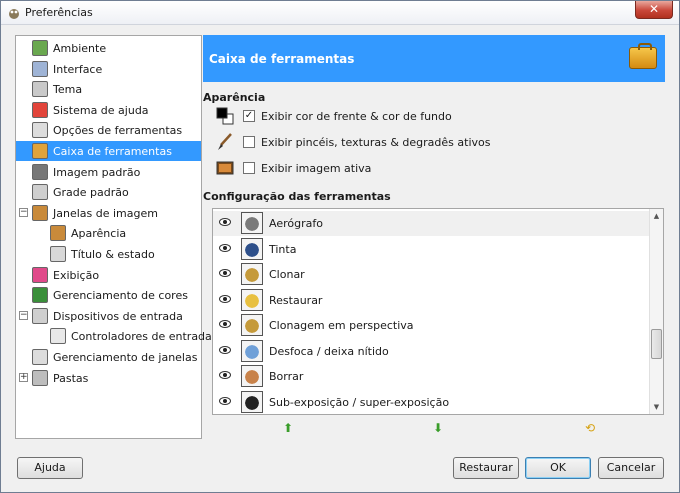 The image size is (680, 493). Describe the element at coordinates (108, 295) in the screenshot. I see `sidebar-item: Gerenciamento de cores` at that location.